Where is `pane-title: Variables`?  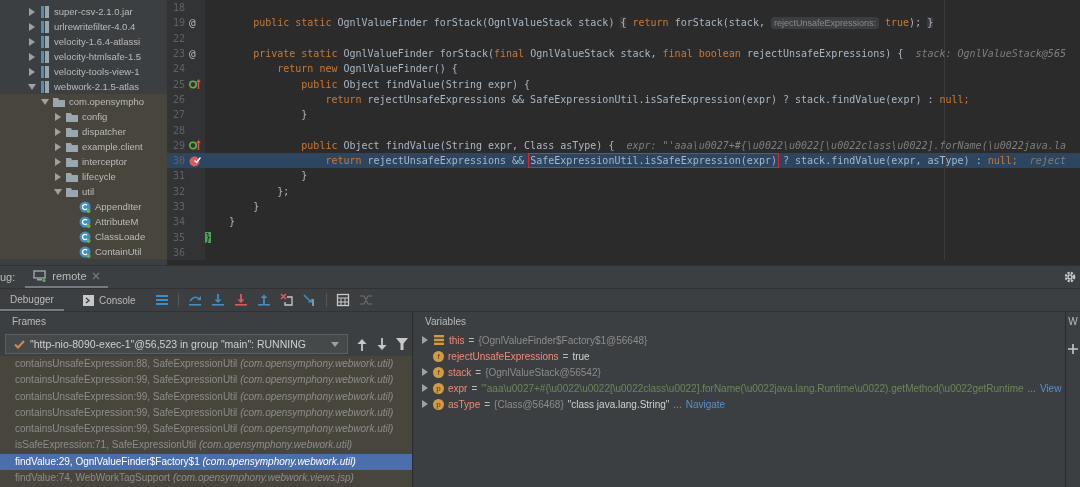 pane-title: Variables is located at coordinates (445, 322).